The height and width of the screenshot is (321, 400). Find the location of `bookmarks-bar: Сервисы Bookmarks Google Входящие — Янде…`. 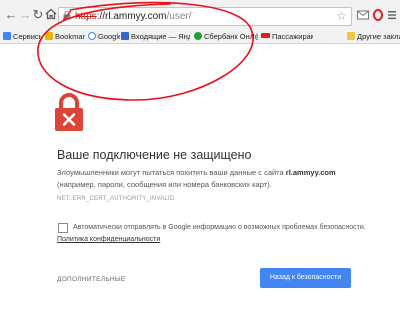

bookmarks-bar: Сервисы Bookmarks Google Входящие — Янде… is located at coordinates (200, 37).